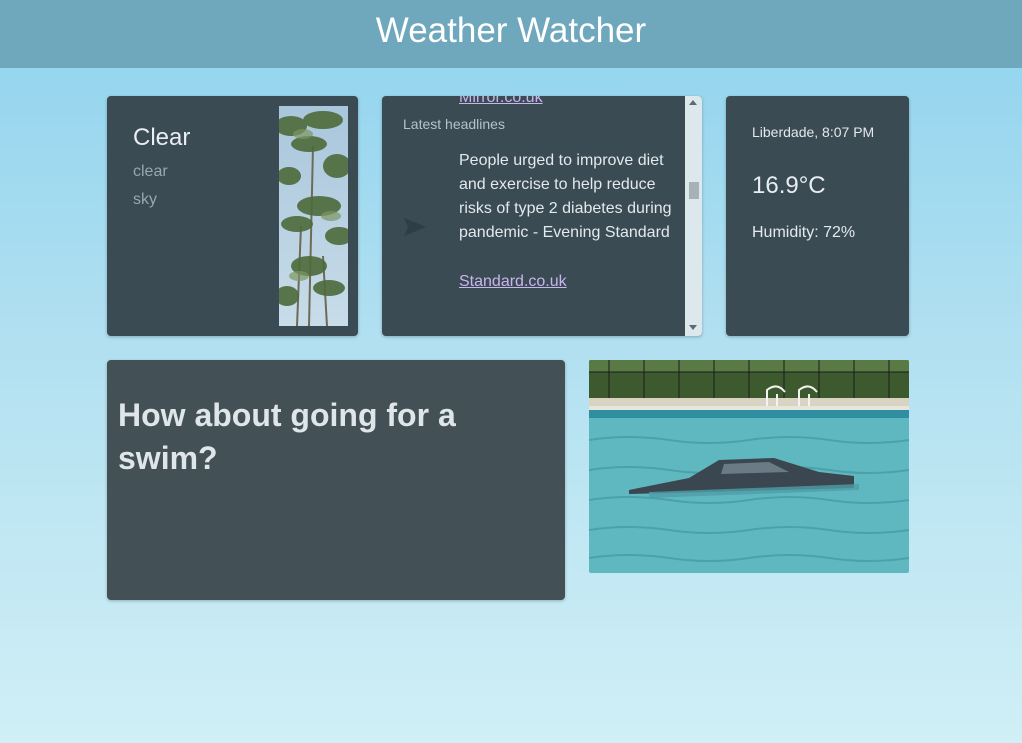  What do you see at coordinates (789, 185) in the screenshot?
I see `temperature: 16.9°C` at bounding box center [789, 185].